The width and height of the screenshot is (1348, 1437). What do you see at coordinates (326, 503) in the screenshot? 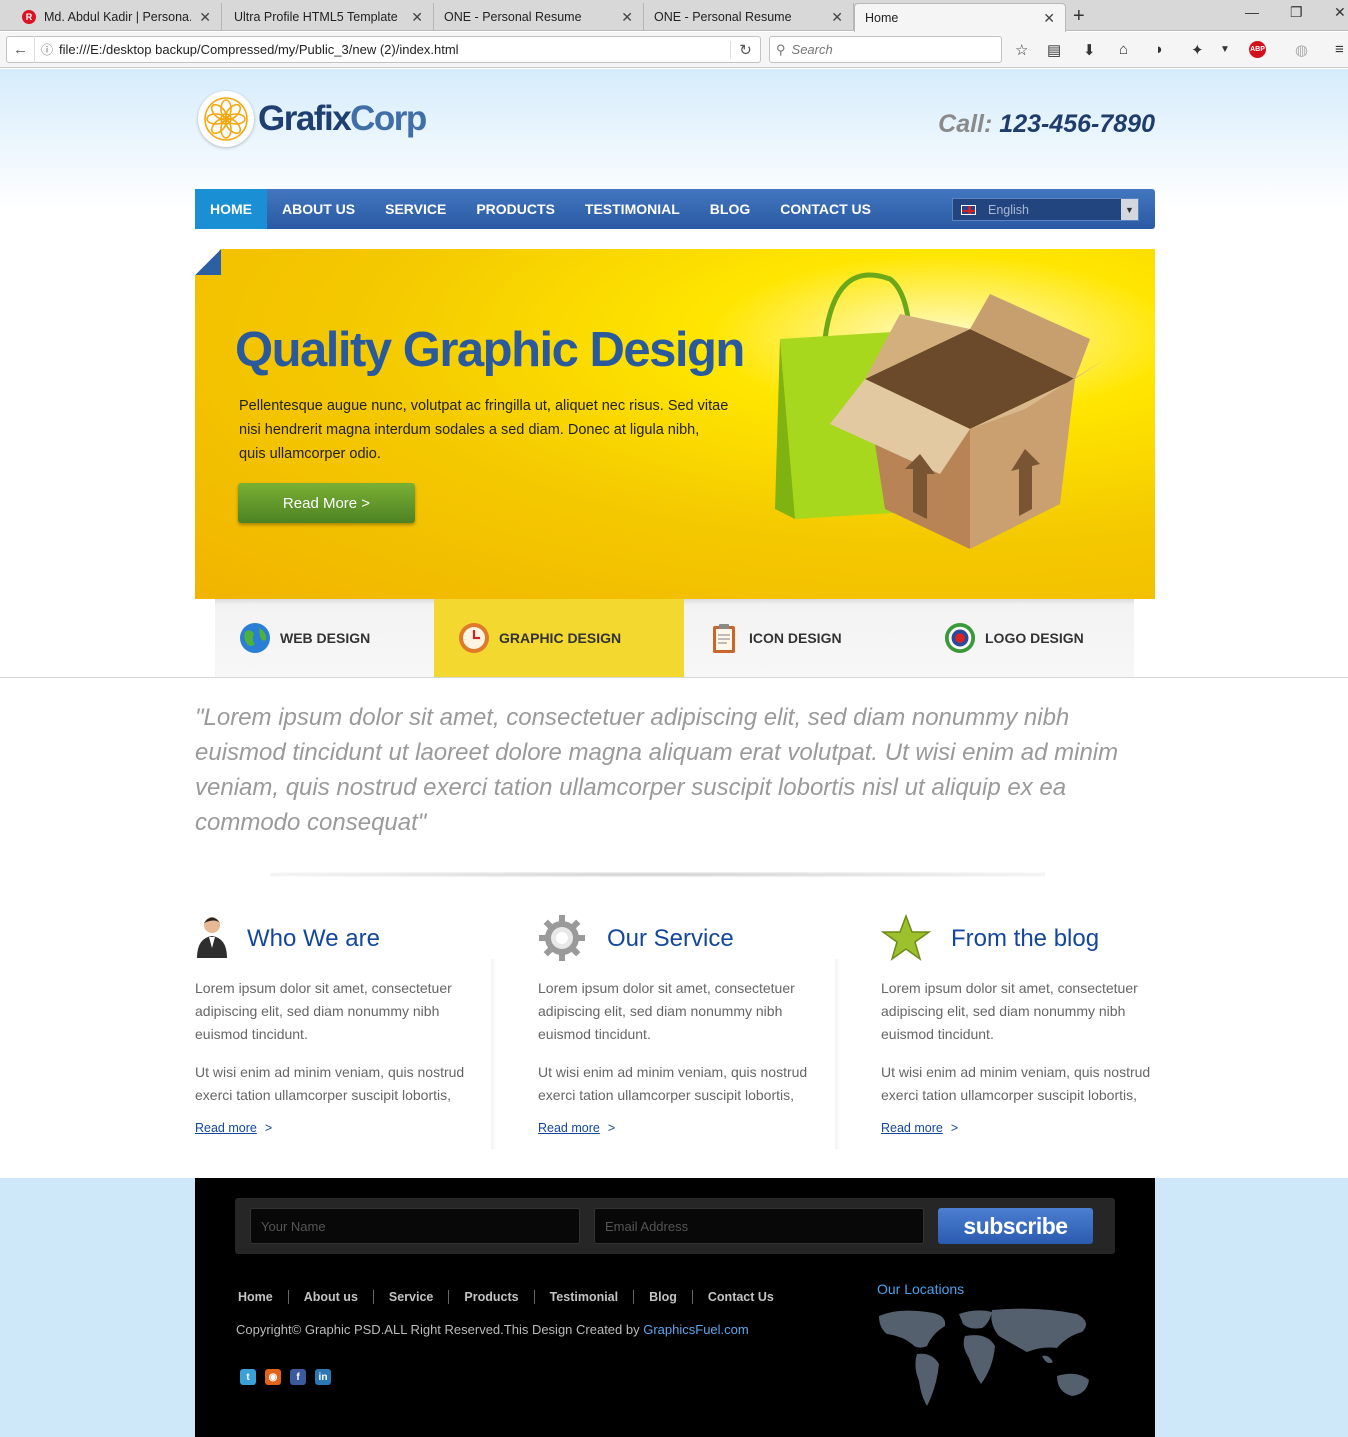
I see `read-more-button: Read More >` at bounding box center [326, 503].